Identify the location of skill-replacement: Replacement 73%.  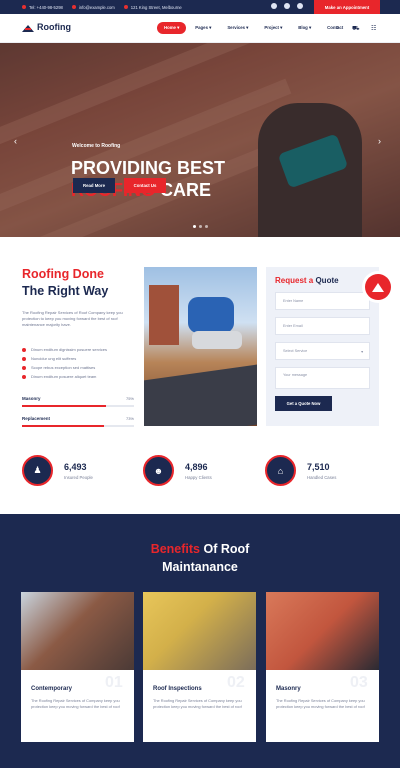
(78, 421).